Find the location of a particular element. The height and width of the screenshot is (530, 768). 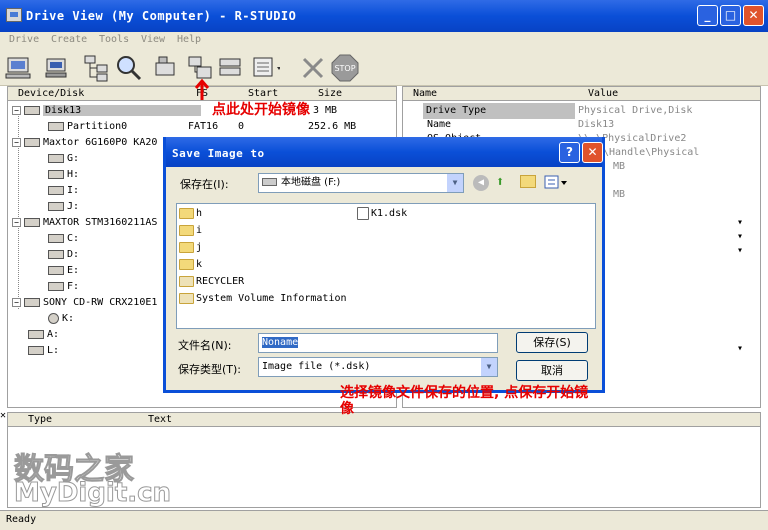

close-log-icon: ✕ is located at coordinates (3, 415).